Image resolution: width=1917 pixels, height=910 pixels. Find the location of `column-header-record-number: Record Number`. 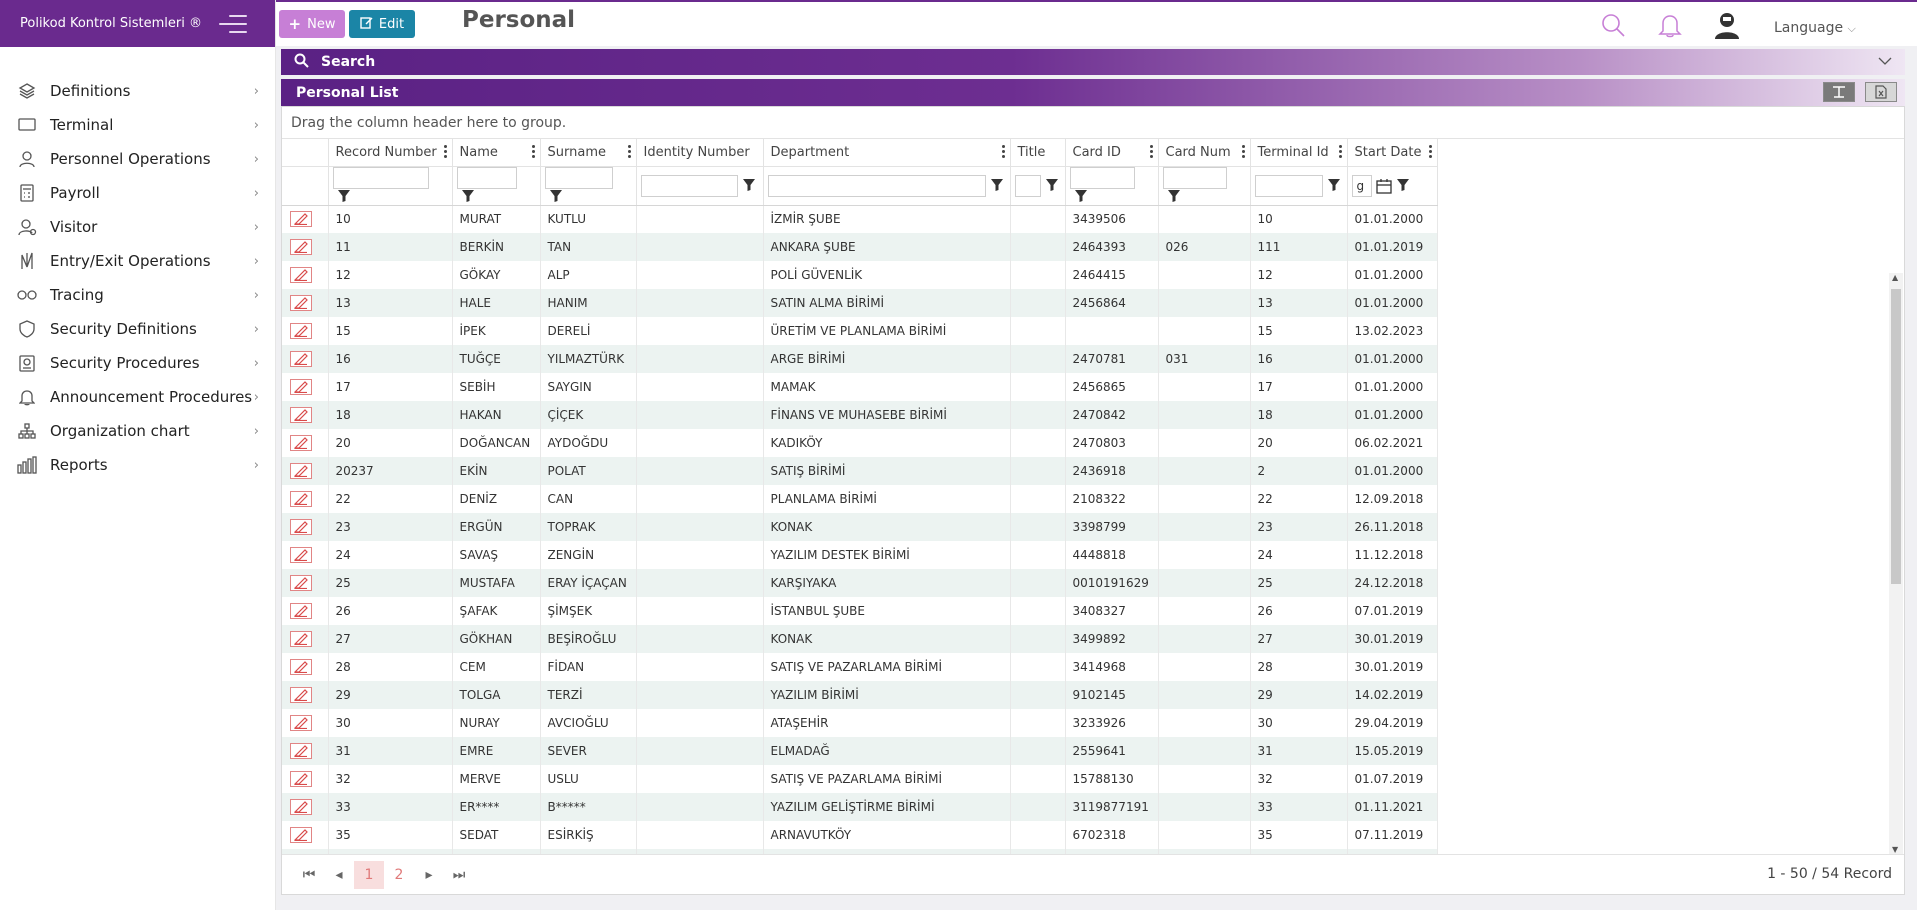

column-header-record-number: Record Number is located at coordinates (390, 153).